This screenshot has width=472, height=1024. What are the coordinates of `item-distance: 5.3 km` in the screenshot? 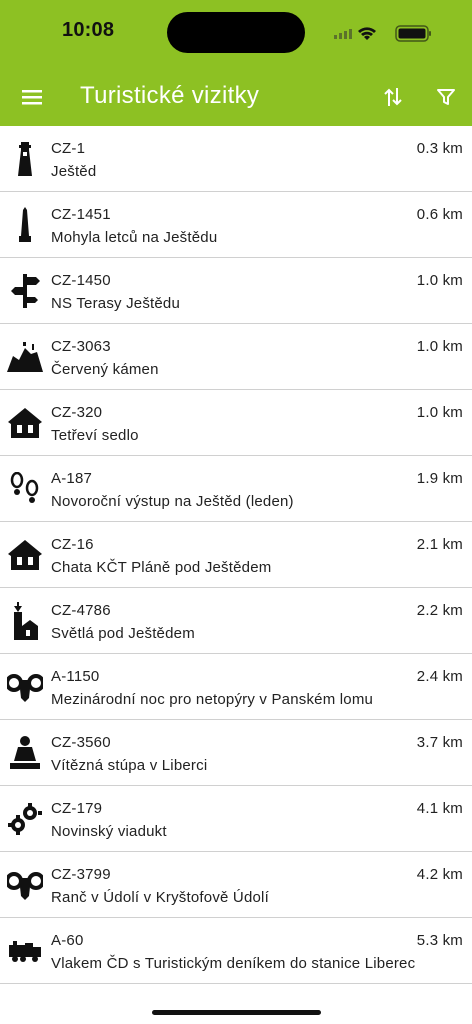 It's located at (439, 940).